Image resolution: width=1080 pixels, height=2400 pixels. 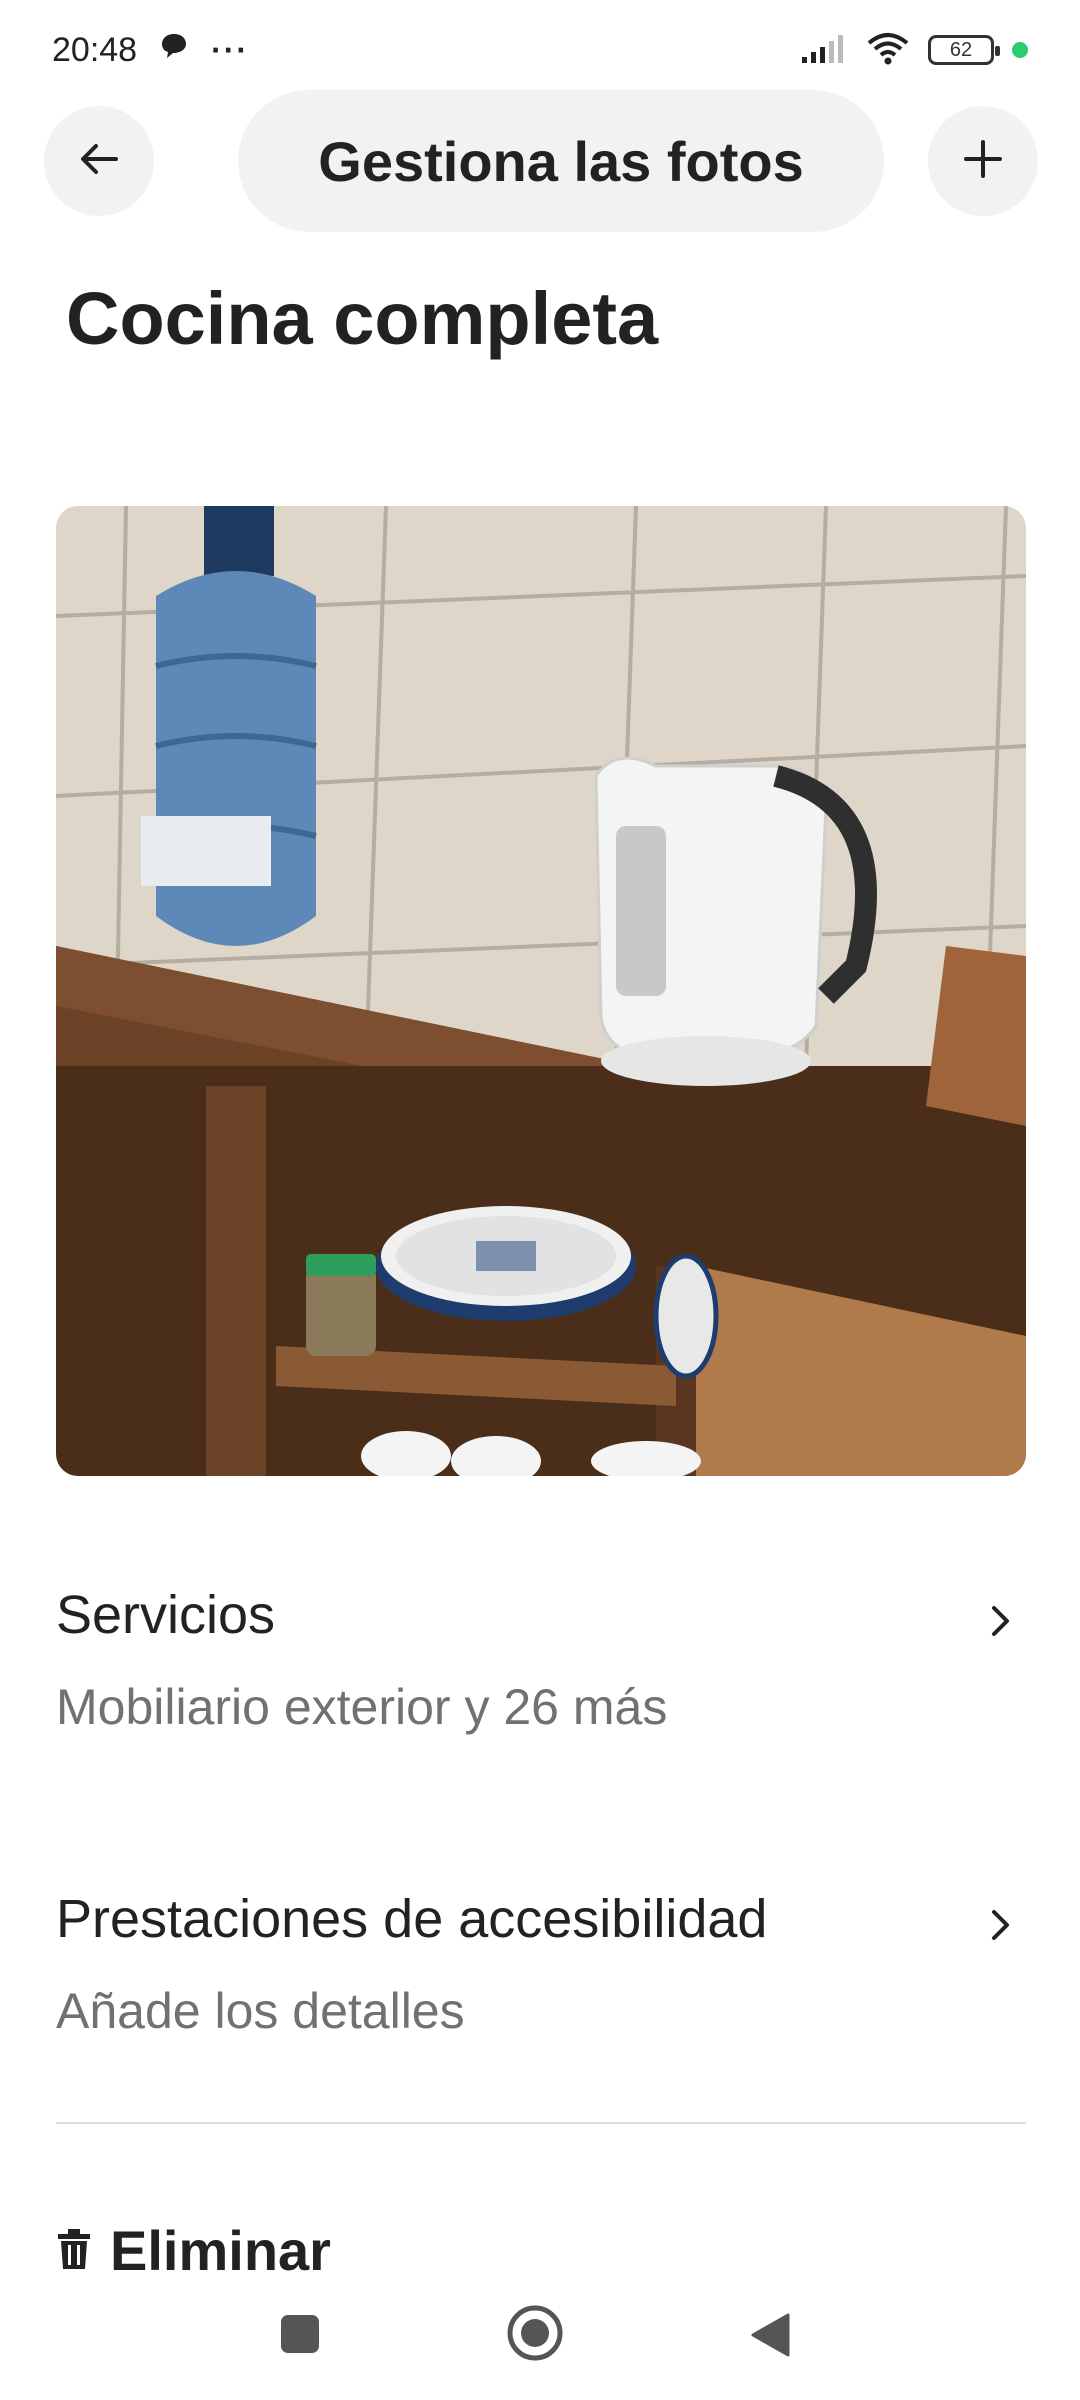 I want to click on status-right: 62, so click(x=914, y=50).